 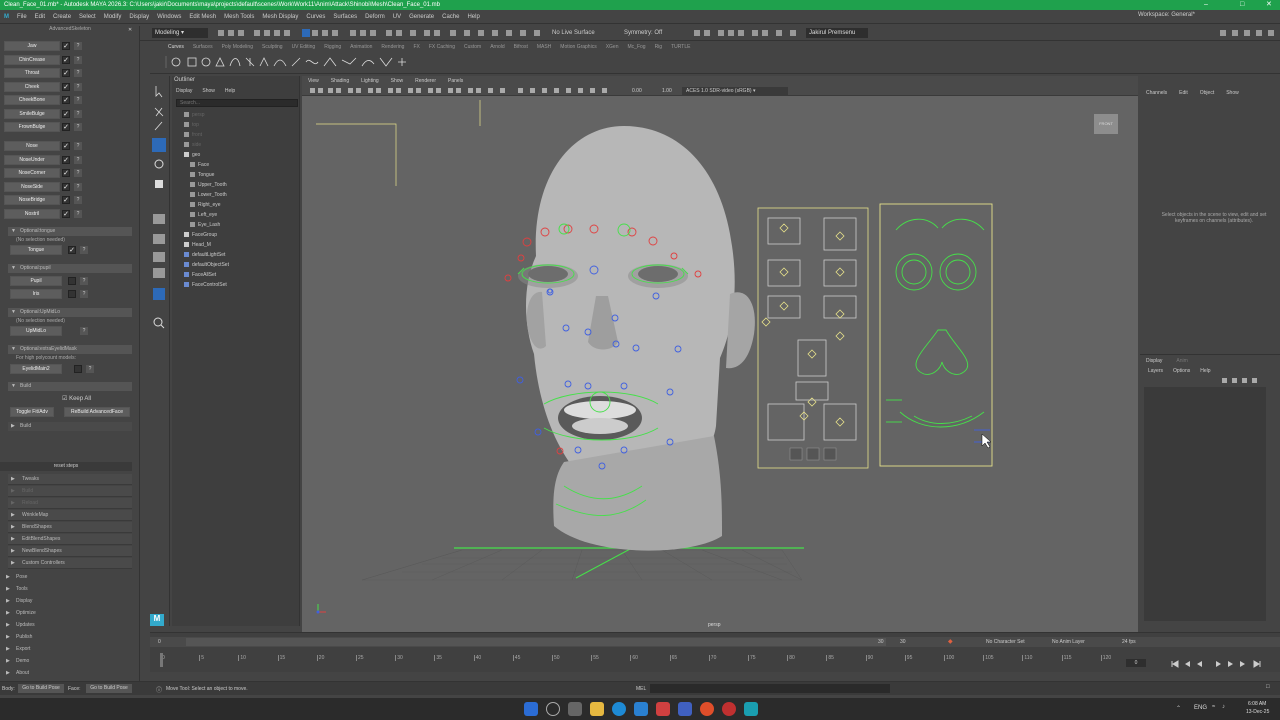 What do you see at coordinates (84, 294) in the screenshot?
I see `iris-help-icon: ?` at bounding box center [84, 294].